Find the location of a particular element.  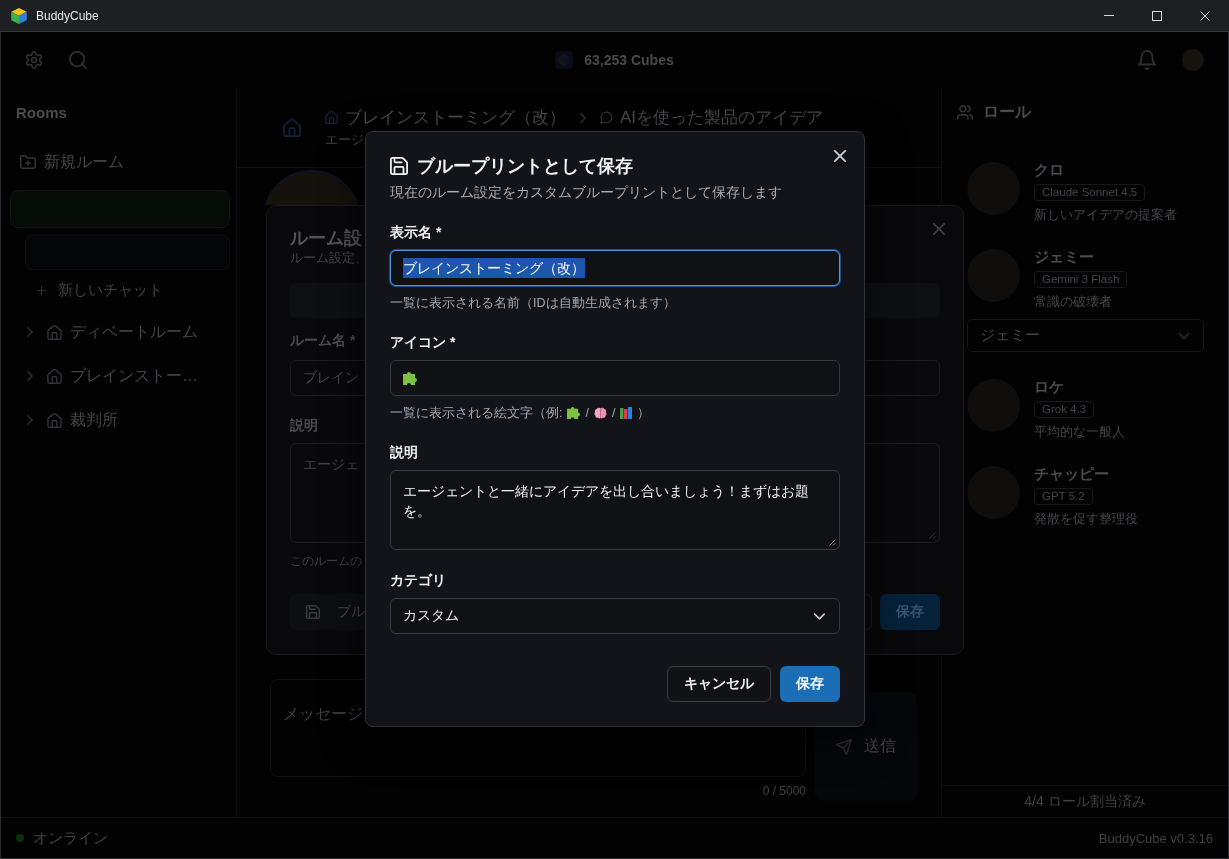

dialog-title: ブループリントとして保存 is located at coordinates (525, 166).